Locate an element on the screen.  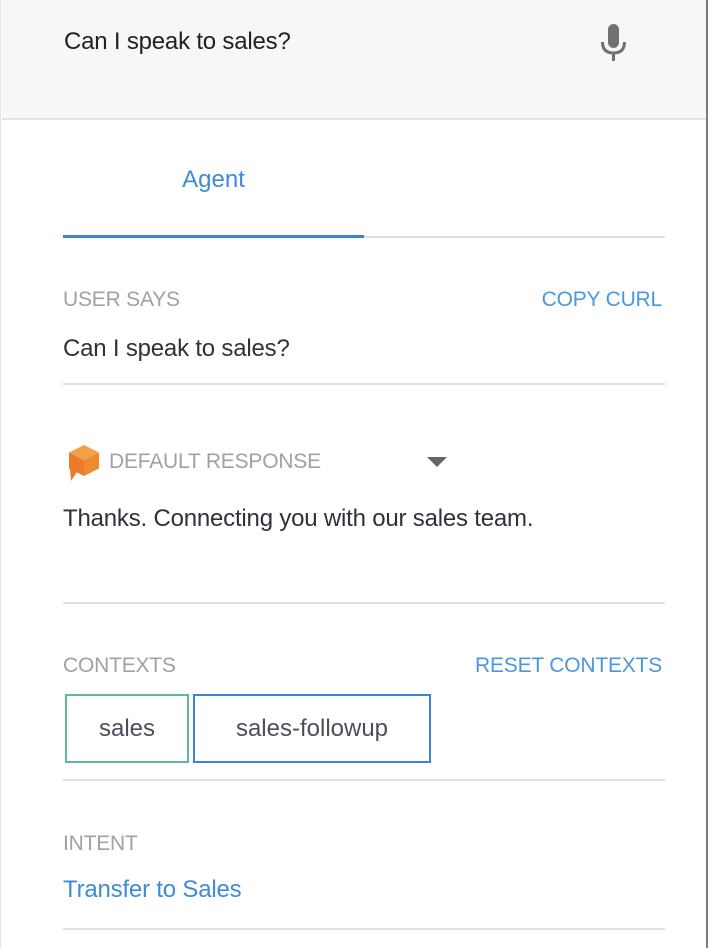
context-chip-sales: sales is located at coordinates (127, 728).